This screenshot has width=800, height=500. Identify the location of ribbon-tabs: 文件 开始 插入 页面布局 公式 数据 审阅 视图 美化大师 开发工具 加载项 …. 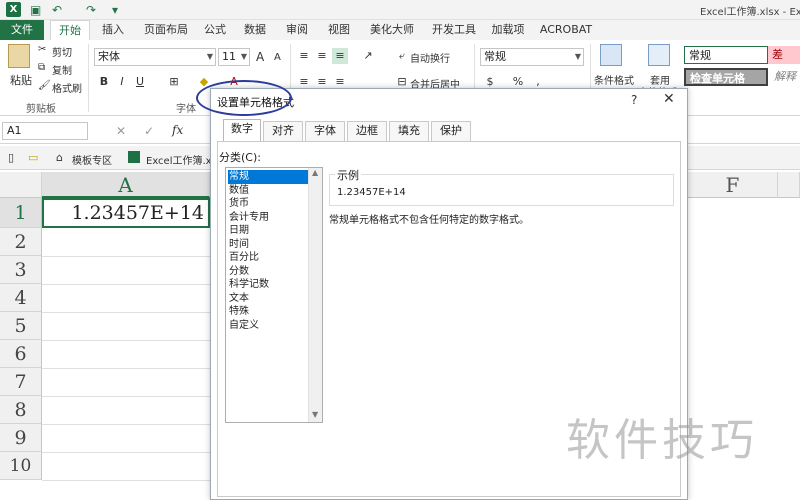
(400, 30).